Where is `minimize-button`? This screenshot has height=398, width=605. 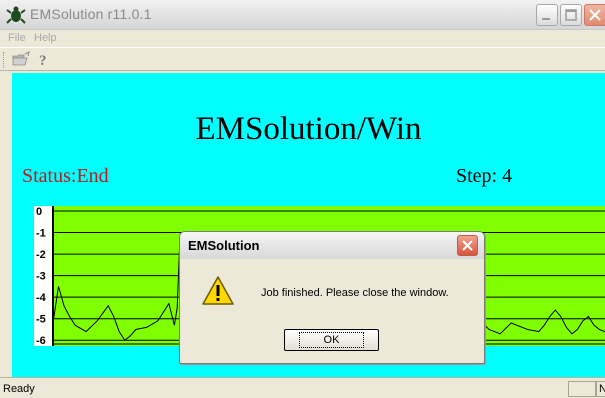
minimize-button is located at coordinates (547, 15).